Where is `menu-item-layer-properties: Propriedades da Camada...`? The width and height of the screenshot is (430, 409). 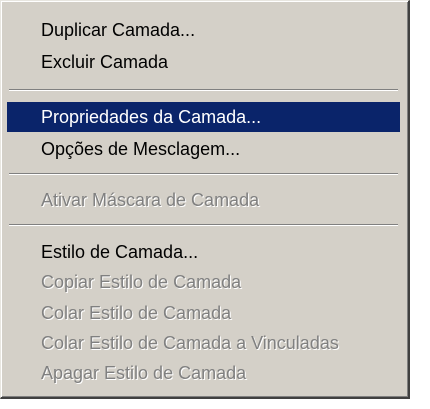 menu-item-layer-properties: Propriedades da Camada... is located at coordinates (203, 117).